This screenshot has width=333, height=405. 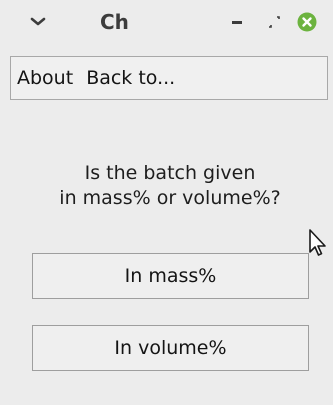 What do you see at coordinates (274, 22) in the screenshot?
I see `restore-icon` at bounding box center [274, 22].